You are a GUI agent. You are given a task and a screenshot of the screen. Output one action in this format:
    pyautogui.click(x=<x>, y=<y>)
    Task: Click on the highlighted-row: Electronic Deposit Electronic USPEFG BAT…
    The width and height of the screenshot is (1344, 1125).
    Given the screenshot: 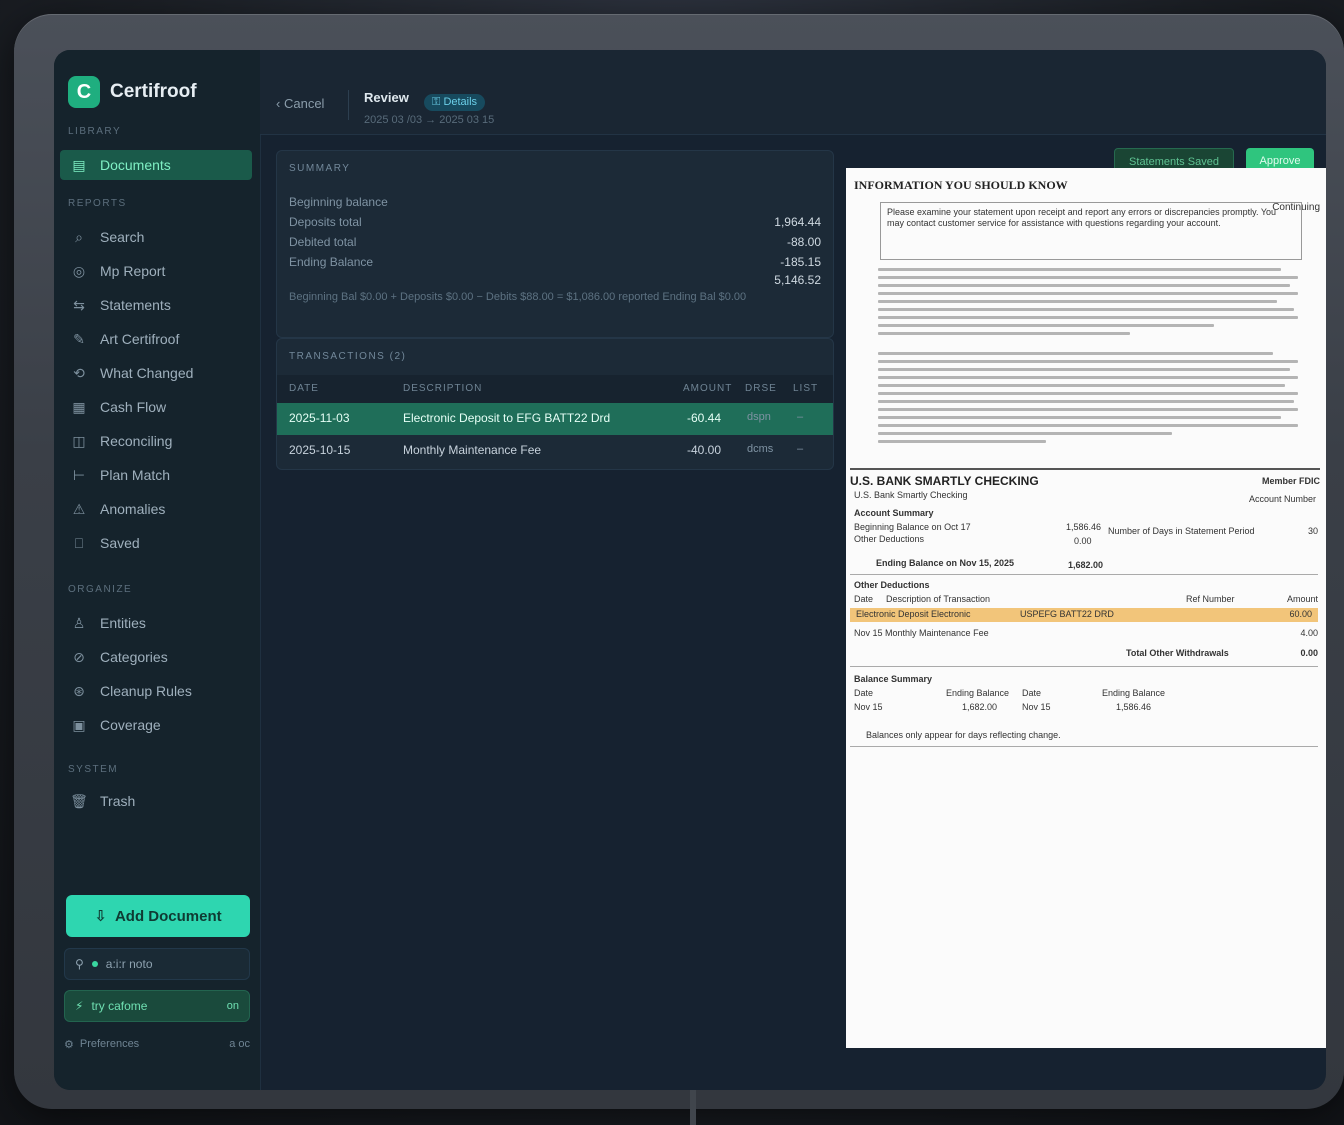 What is the action you would take?
    pyautogui.click(x=1084, y=615)
    